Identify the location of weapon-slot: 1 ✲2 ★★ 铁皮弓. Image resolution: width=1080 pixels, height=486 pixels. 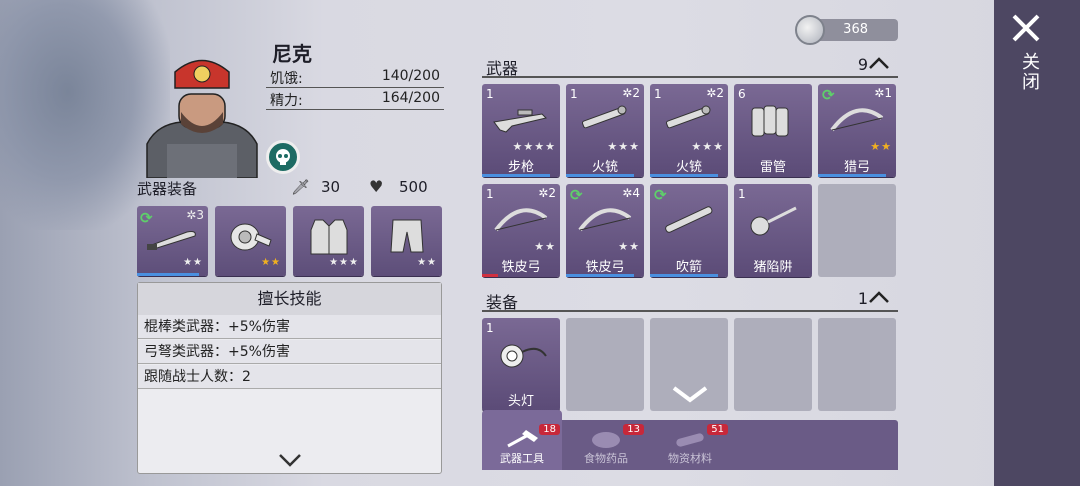
(521, 230).